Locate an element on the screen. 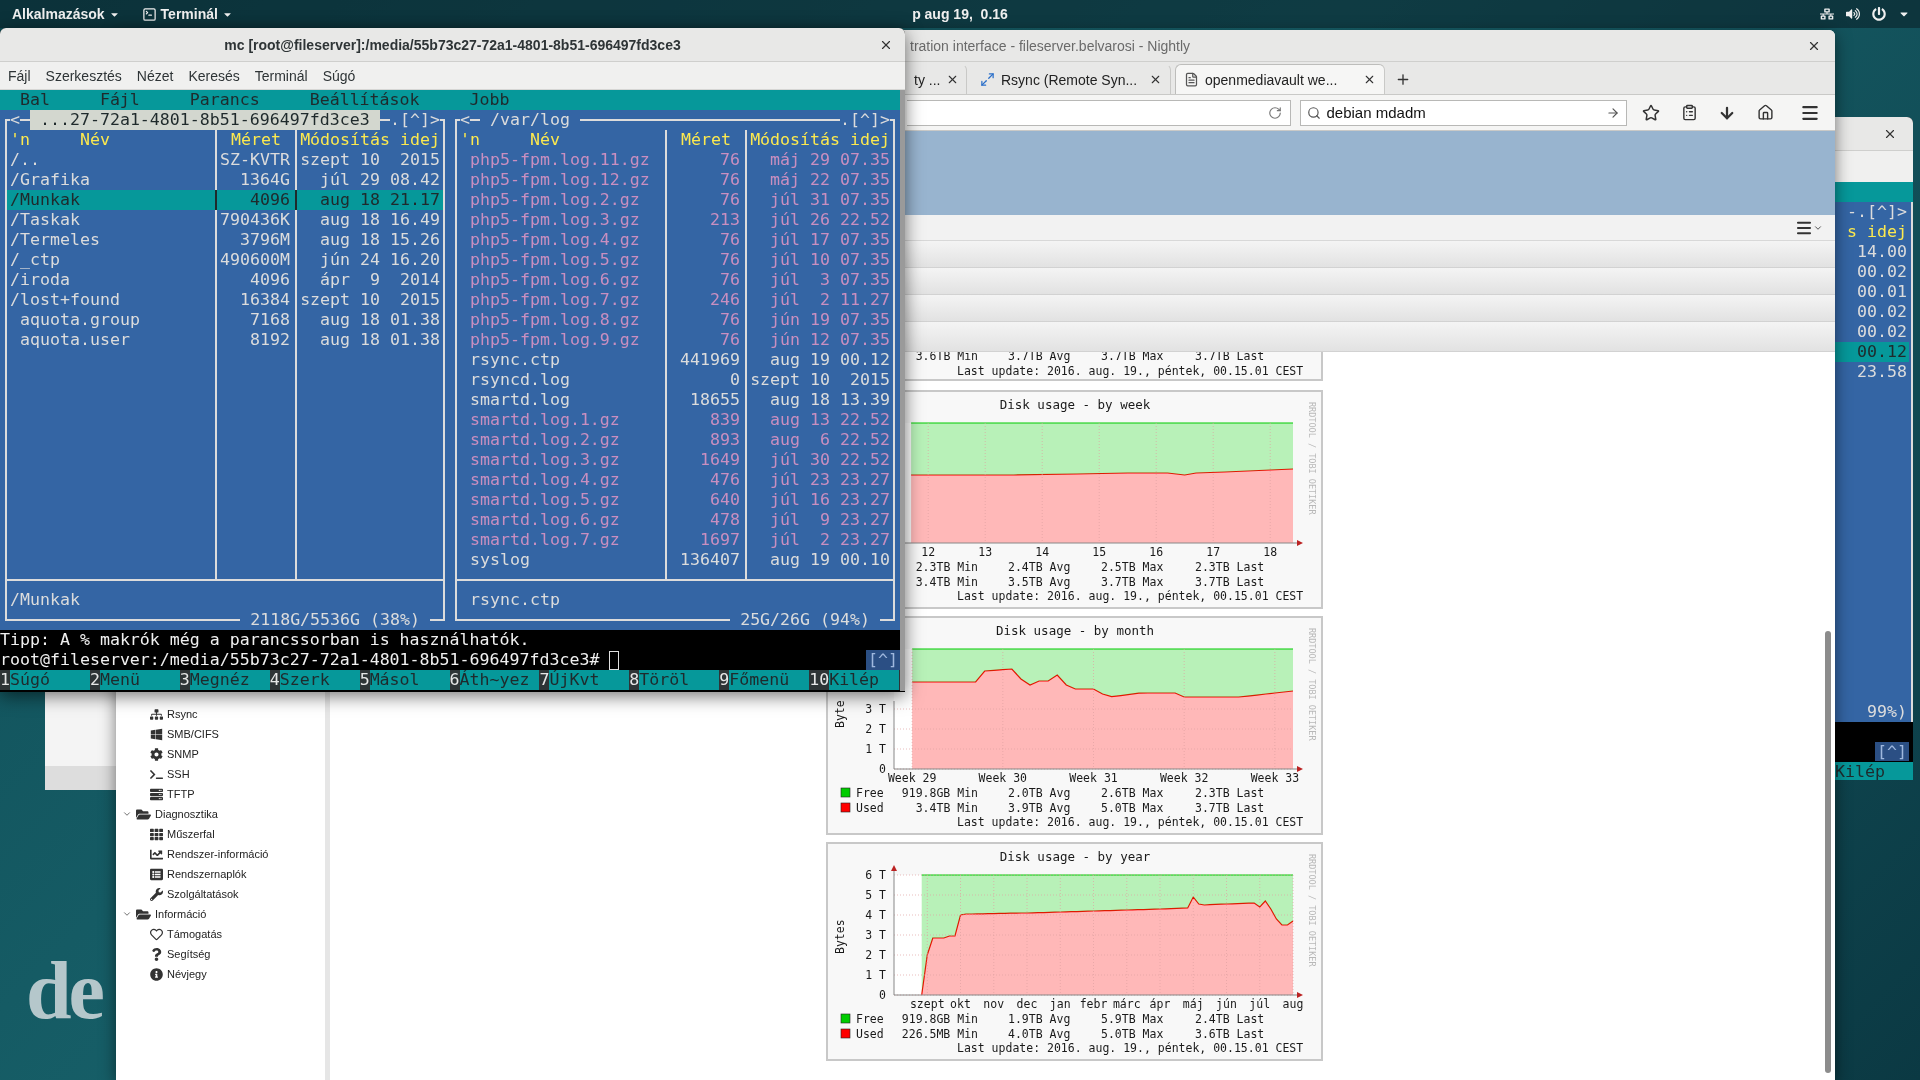 The width and height of the screenshot is (1920, 1080). reload-icon is located at coordinates (1274, 112).